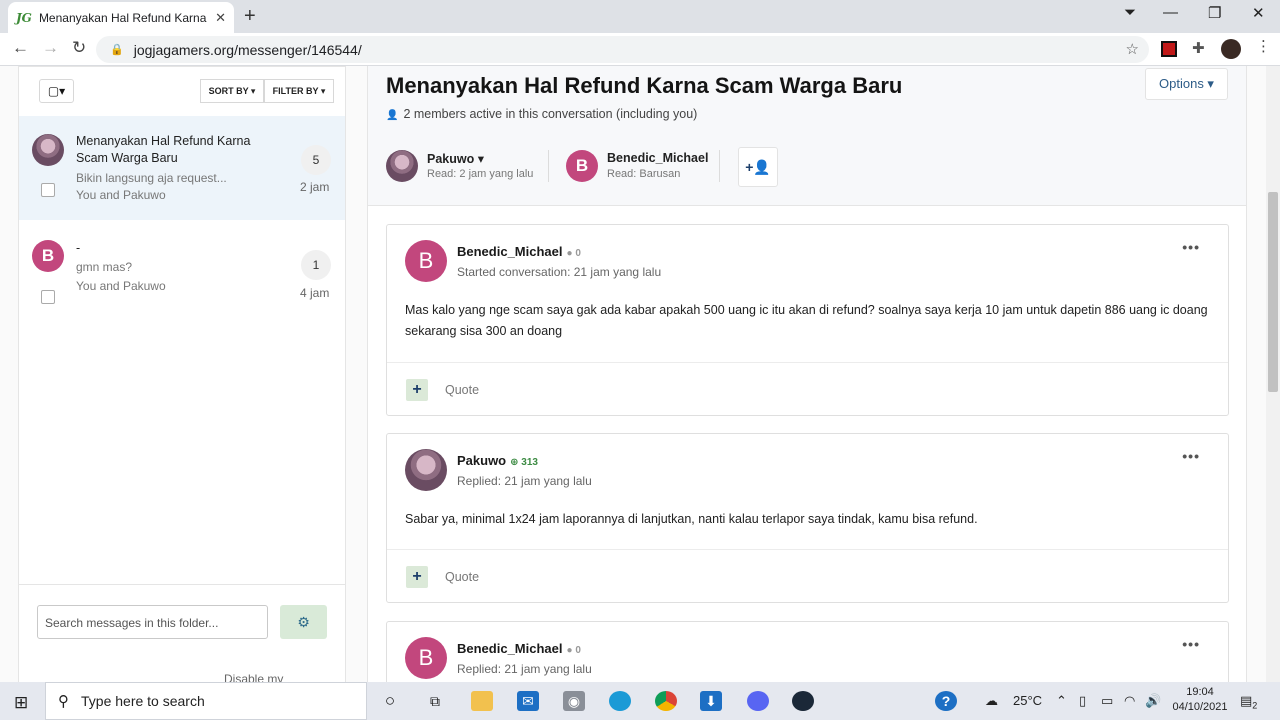 This screenshot has width=1280, height=720. Describe the element at coordinates (1200, 48) in the screenshot. I see `extensions-puzzle-icon: ✚` at that location.